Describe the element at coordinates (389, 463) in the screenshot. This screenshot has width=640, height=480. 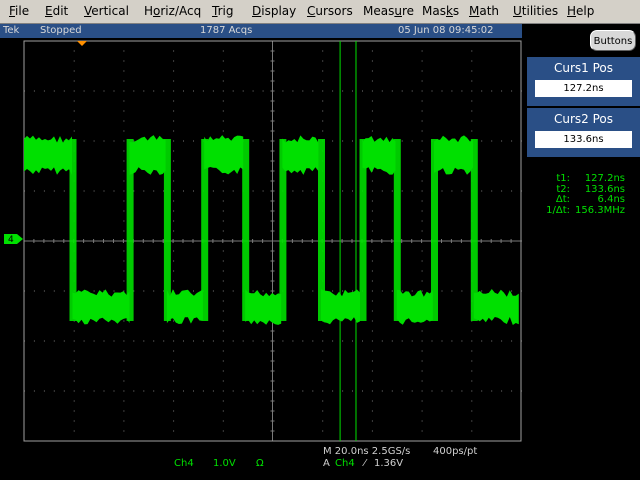
I see `trigger-level: 1.36V` at that location.